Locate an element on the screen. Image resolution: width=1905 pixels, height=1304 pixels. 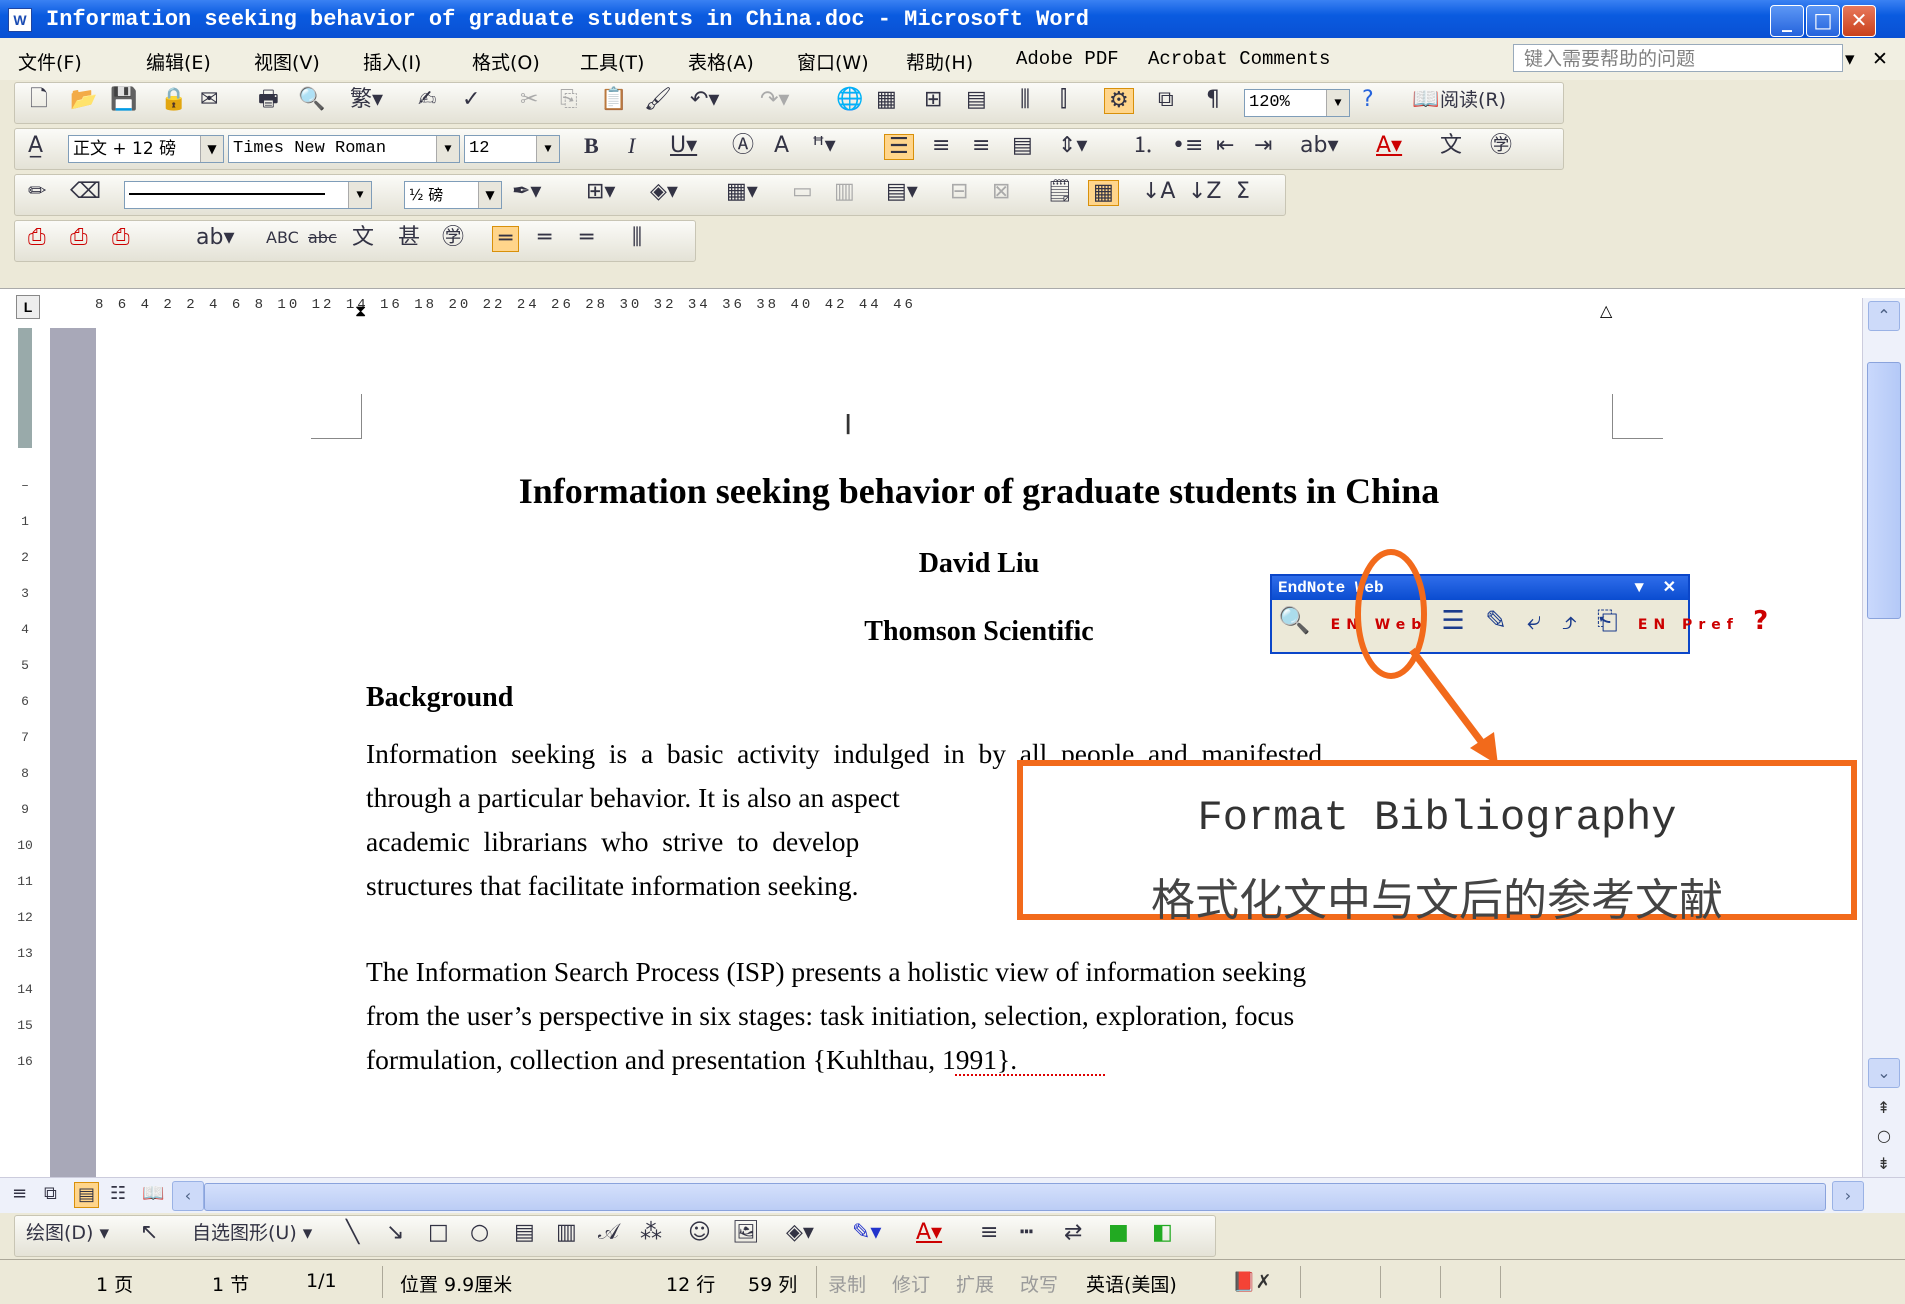
strikethrough-icon: abc is located at coordinates (322, 238).